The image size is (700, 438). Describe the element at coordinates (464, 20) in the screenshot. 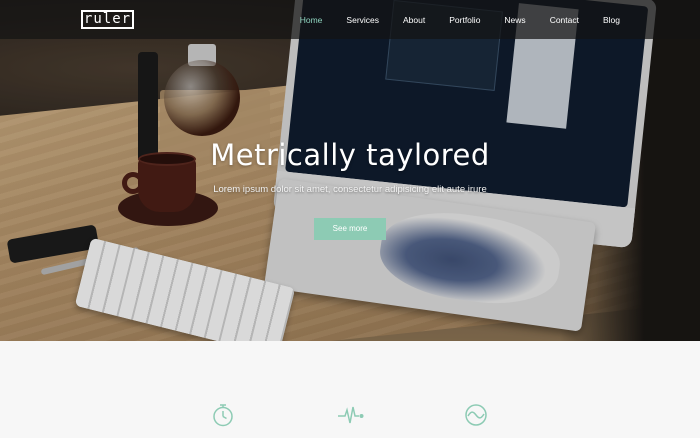

I see `nav-item-portfolio: Portfolio` at that location.